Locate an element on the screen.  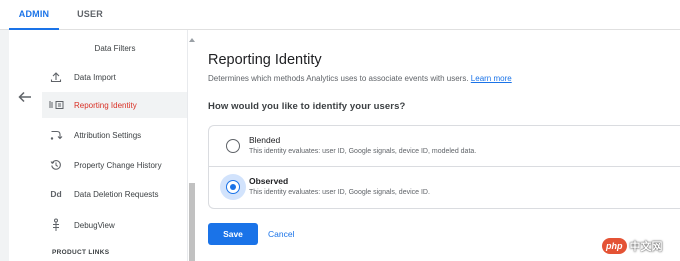
watermark: php 中文网 is located at coordinates (632, 246).